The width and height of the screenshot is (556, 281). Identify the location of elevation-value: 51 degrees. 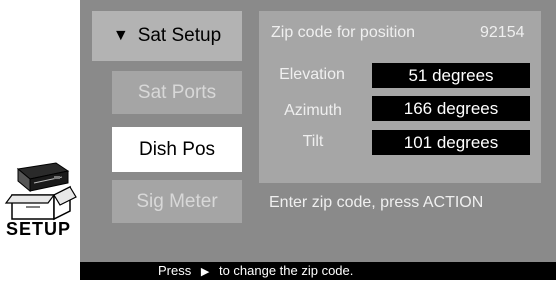
(451, 75).